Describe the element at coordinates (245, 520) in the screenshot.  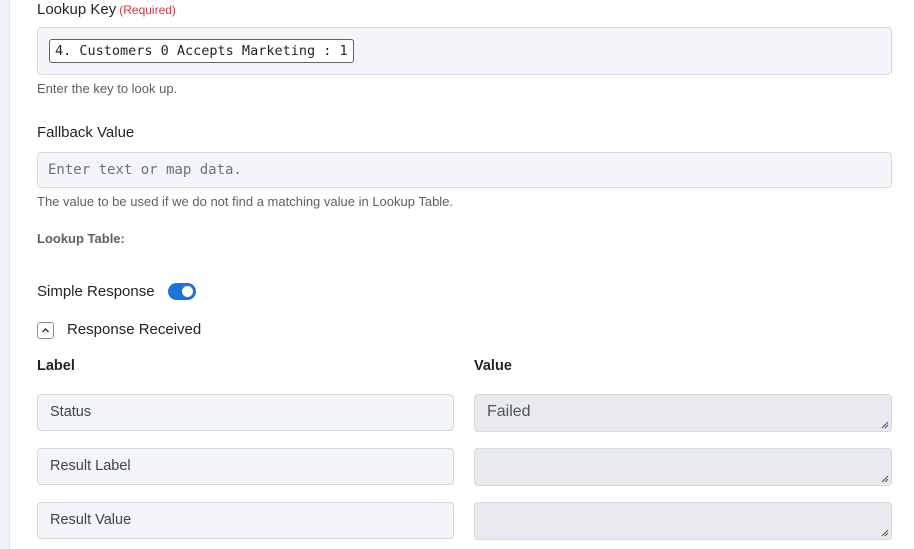
I see `row-label-result-value: Result Value` at that location.